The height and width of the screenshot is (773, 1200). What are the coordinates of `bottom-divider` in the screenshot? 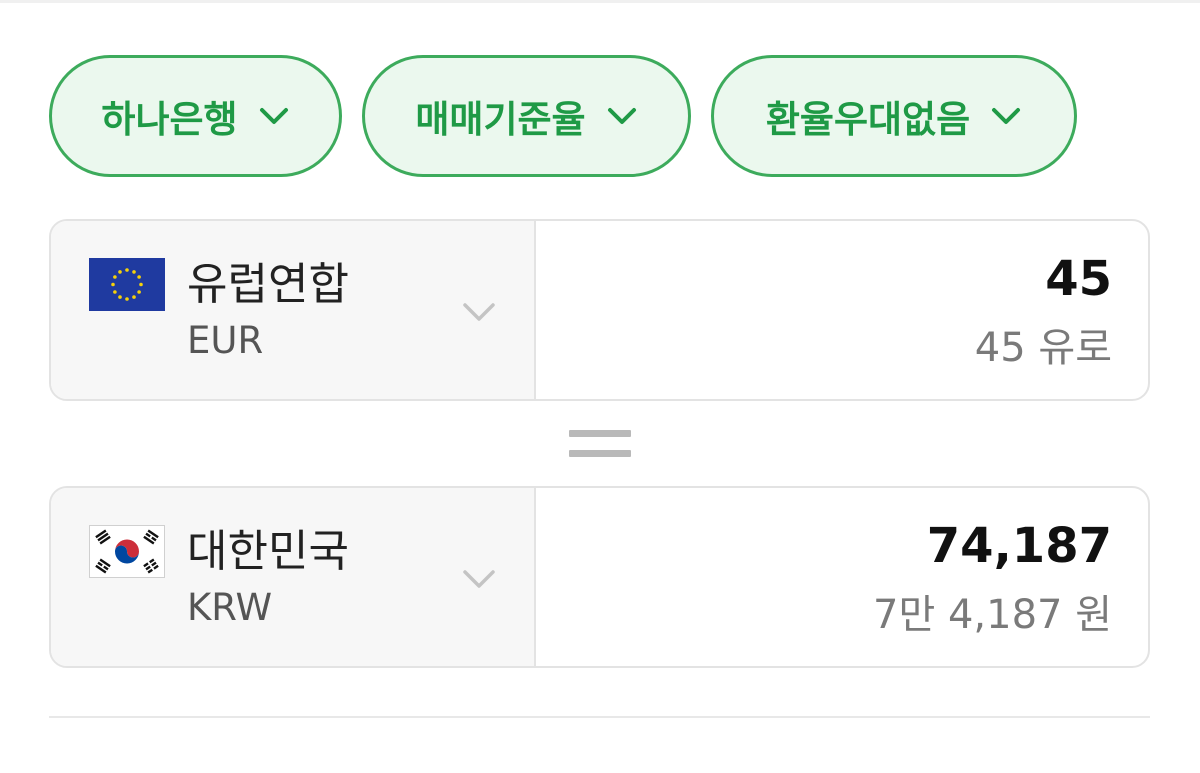 It's located at (599, 717).